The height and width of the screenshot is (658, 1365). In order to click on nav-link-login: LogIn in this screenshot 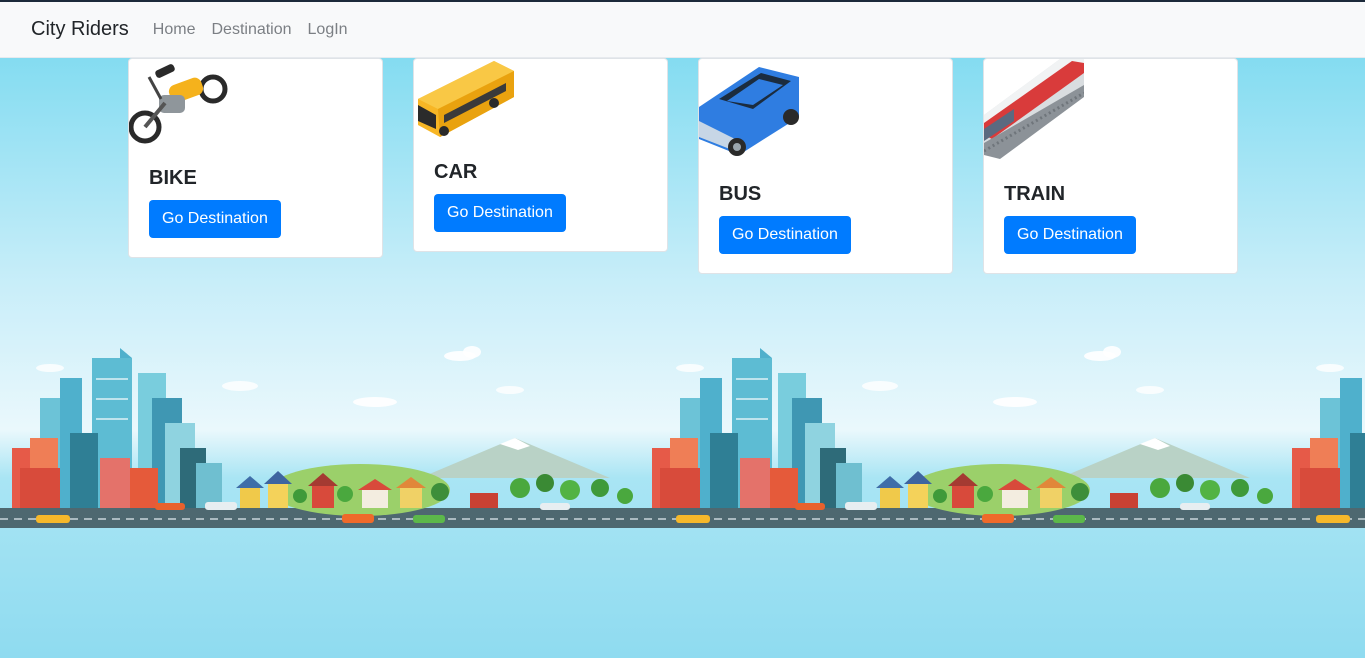, I will do `click(328, 30)`.